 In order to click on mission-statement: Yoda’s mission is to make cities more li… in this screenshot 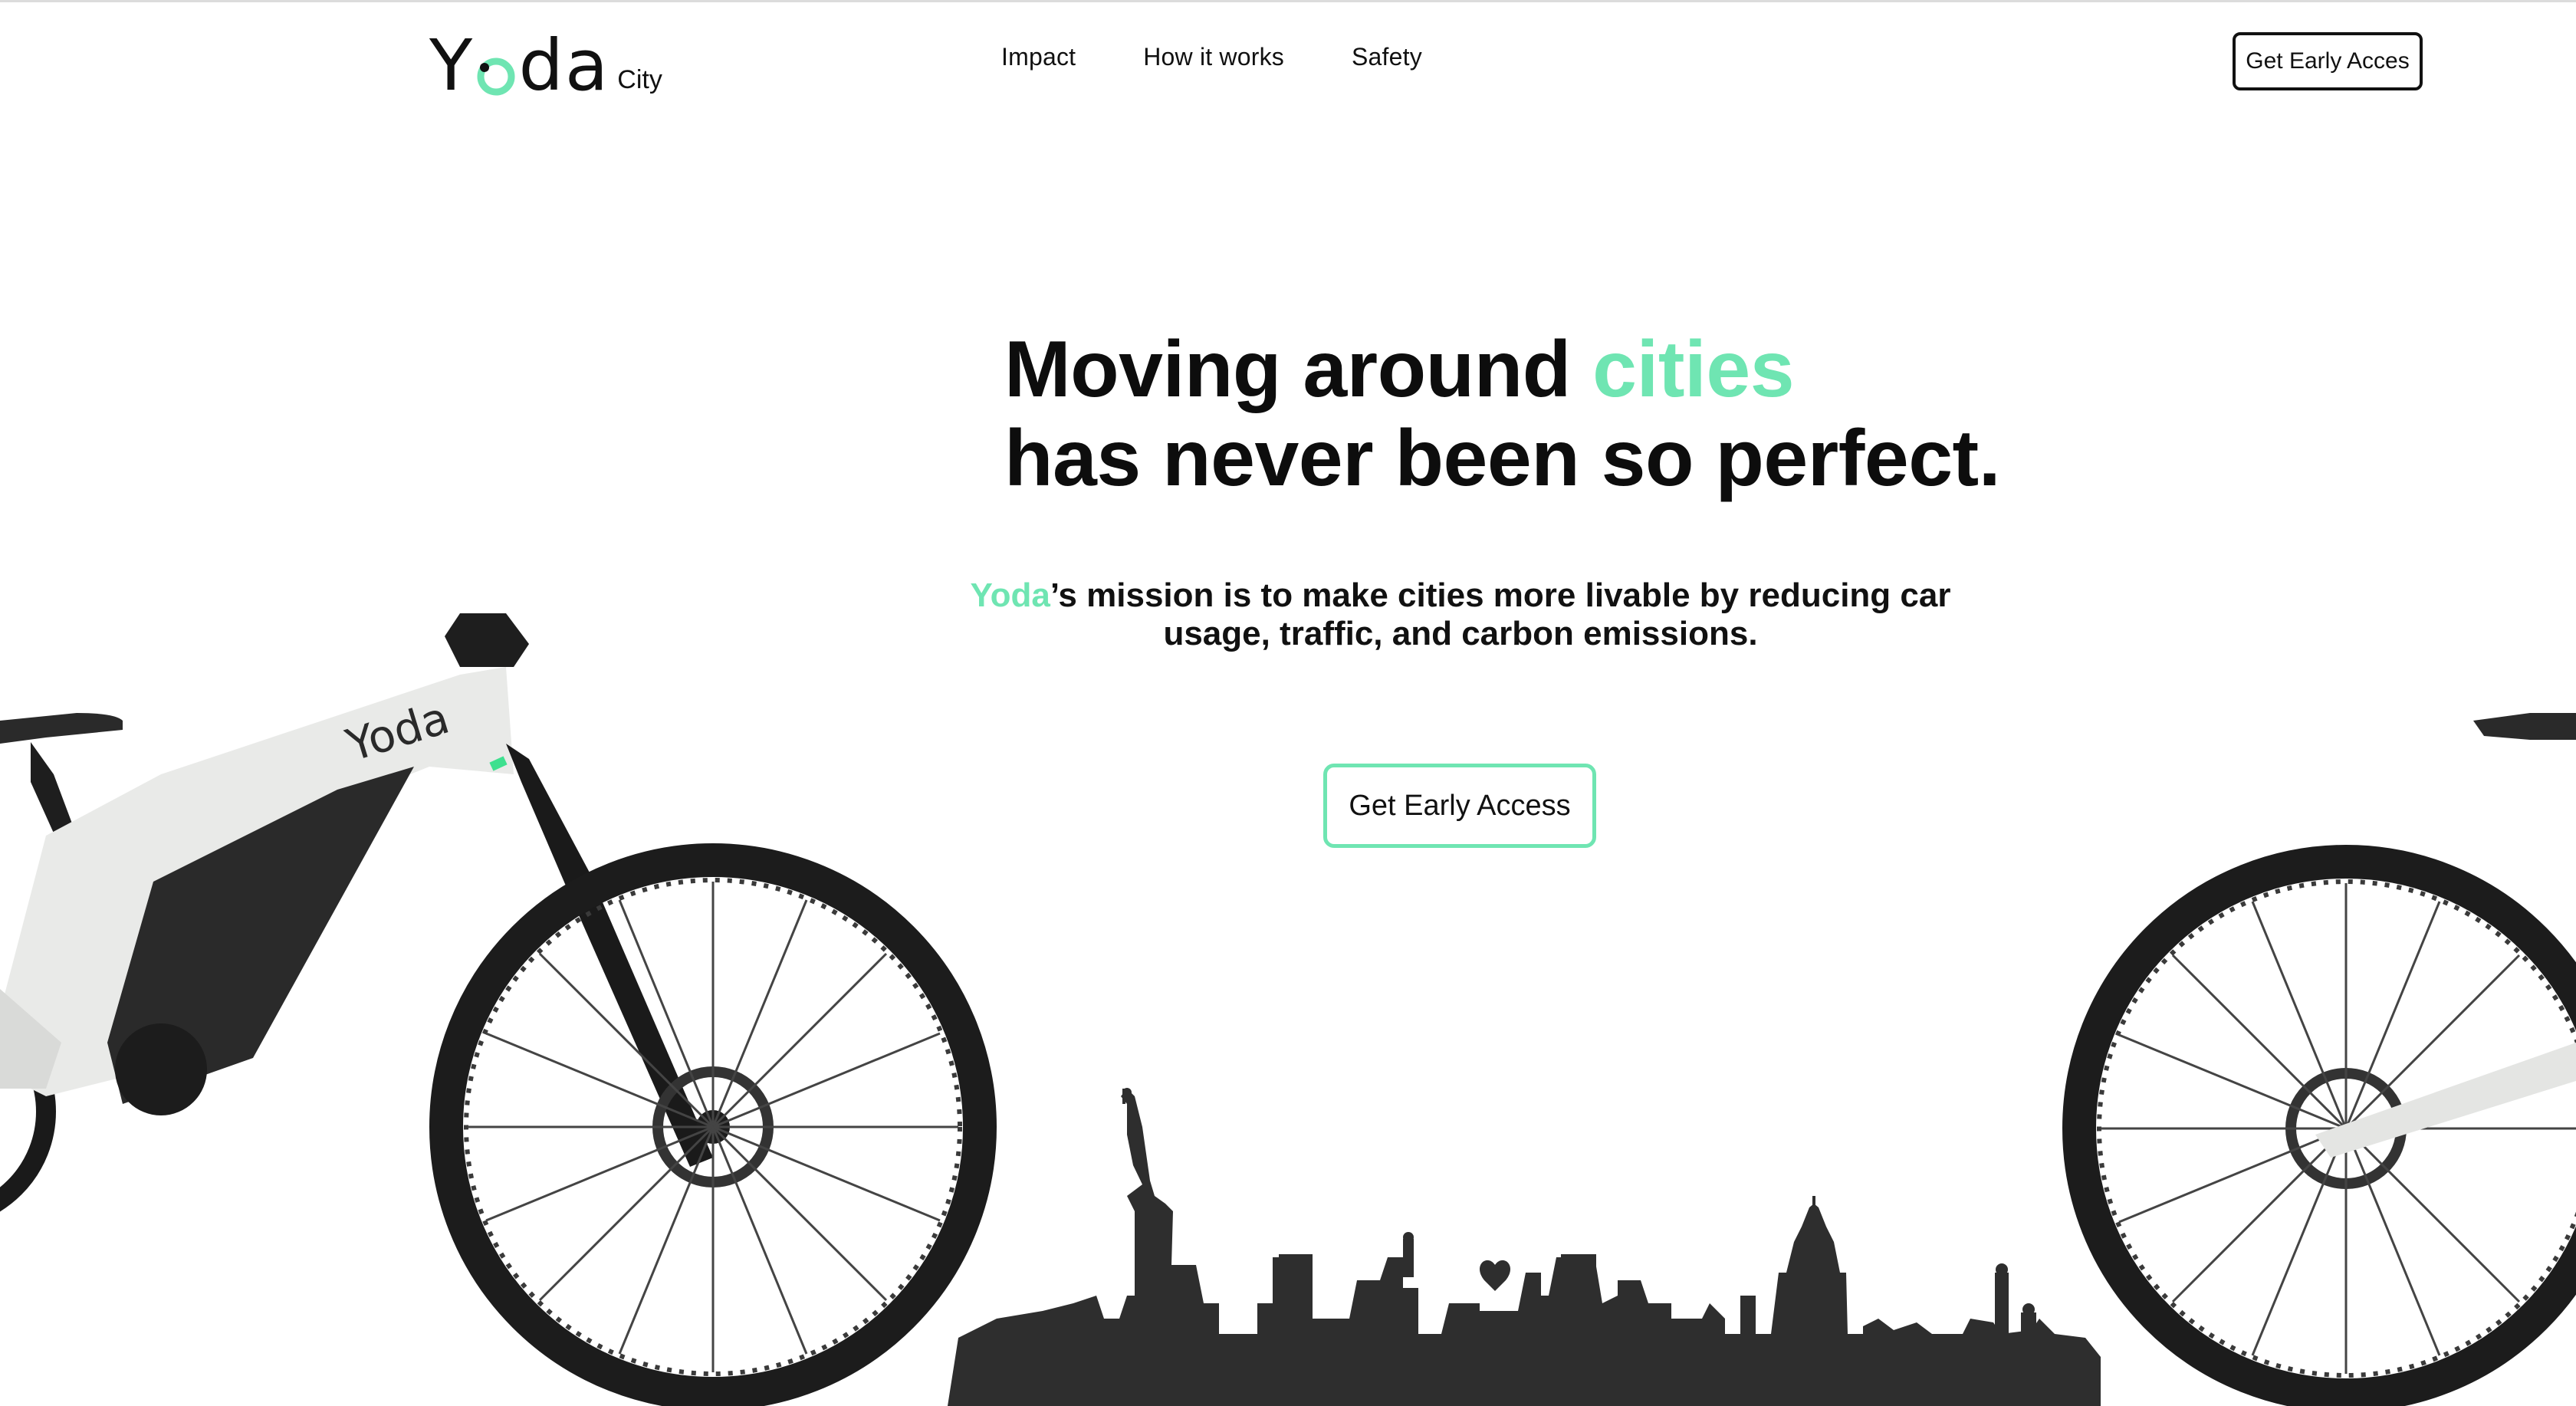, I will do `click(1460, 615)`.